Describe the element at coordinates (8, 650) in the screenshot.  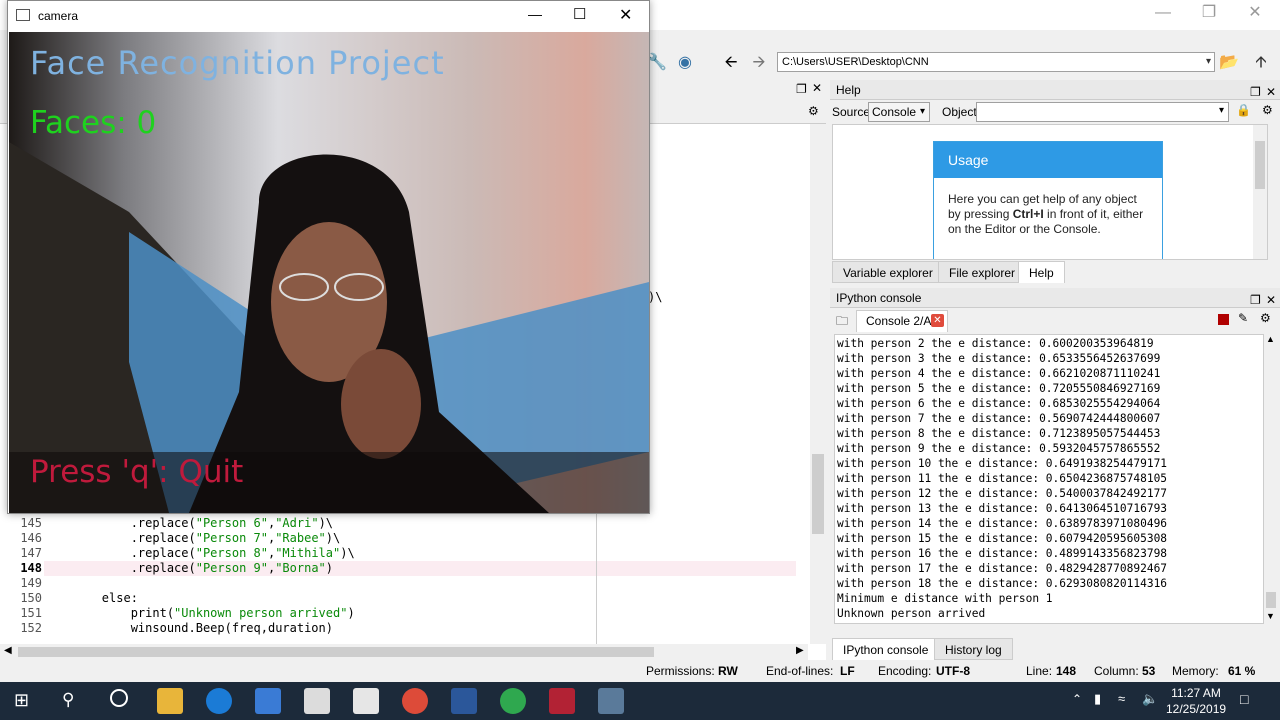
I see `scroll-left-icon: ◀` at that location.